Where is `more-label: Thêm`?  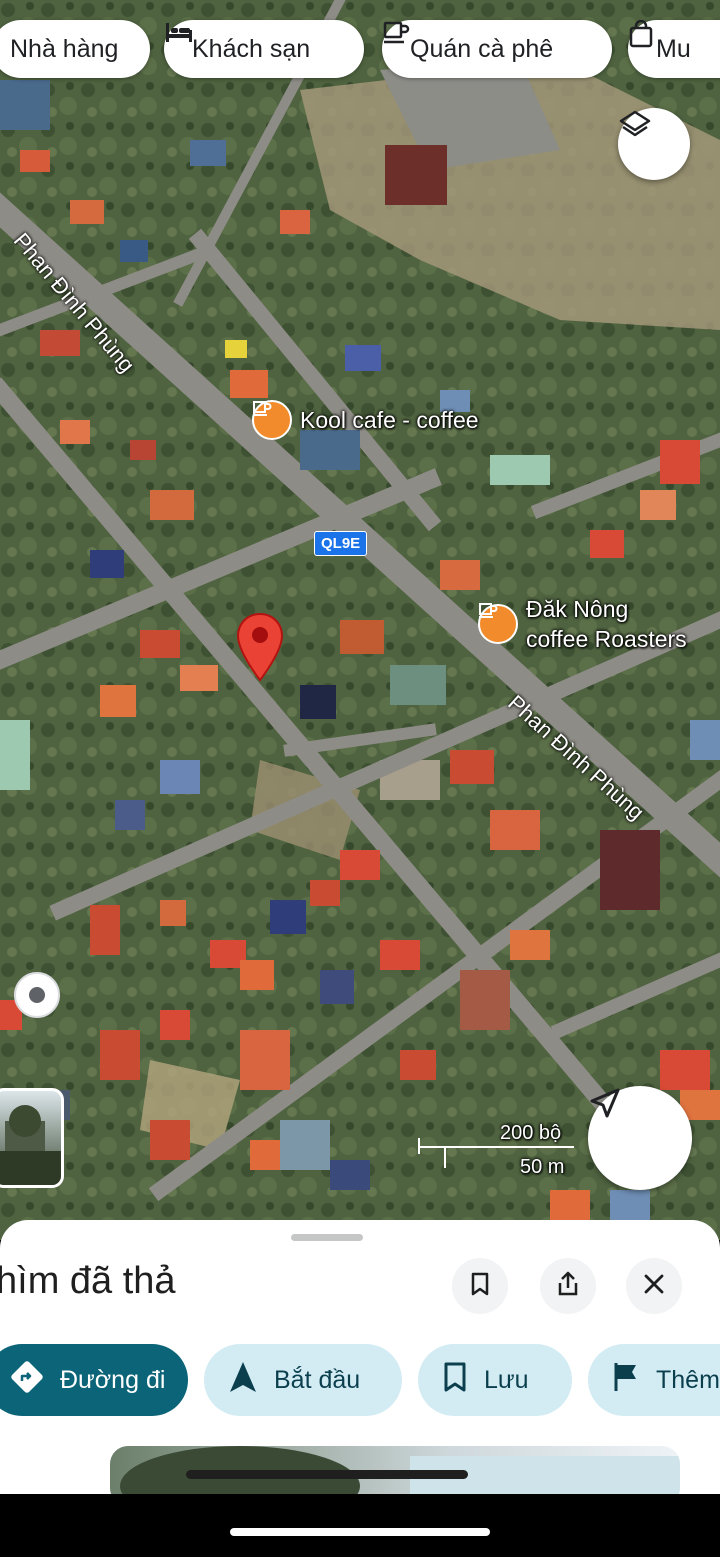
more-label: Thêm is located at coordinates (688, 1379).